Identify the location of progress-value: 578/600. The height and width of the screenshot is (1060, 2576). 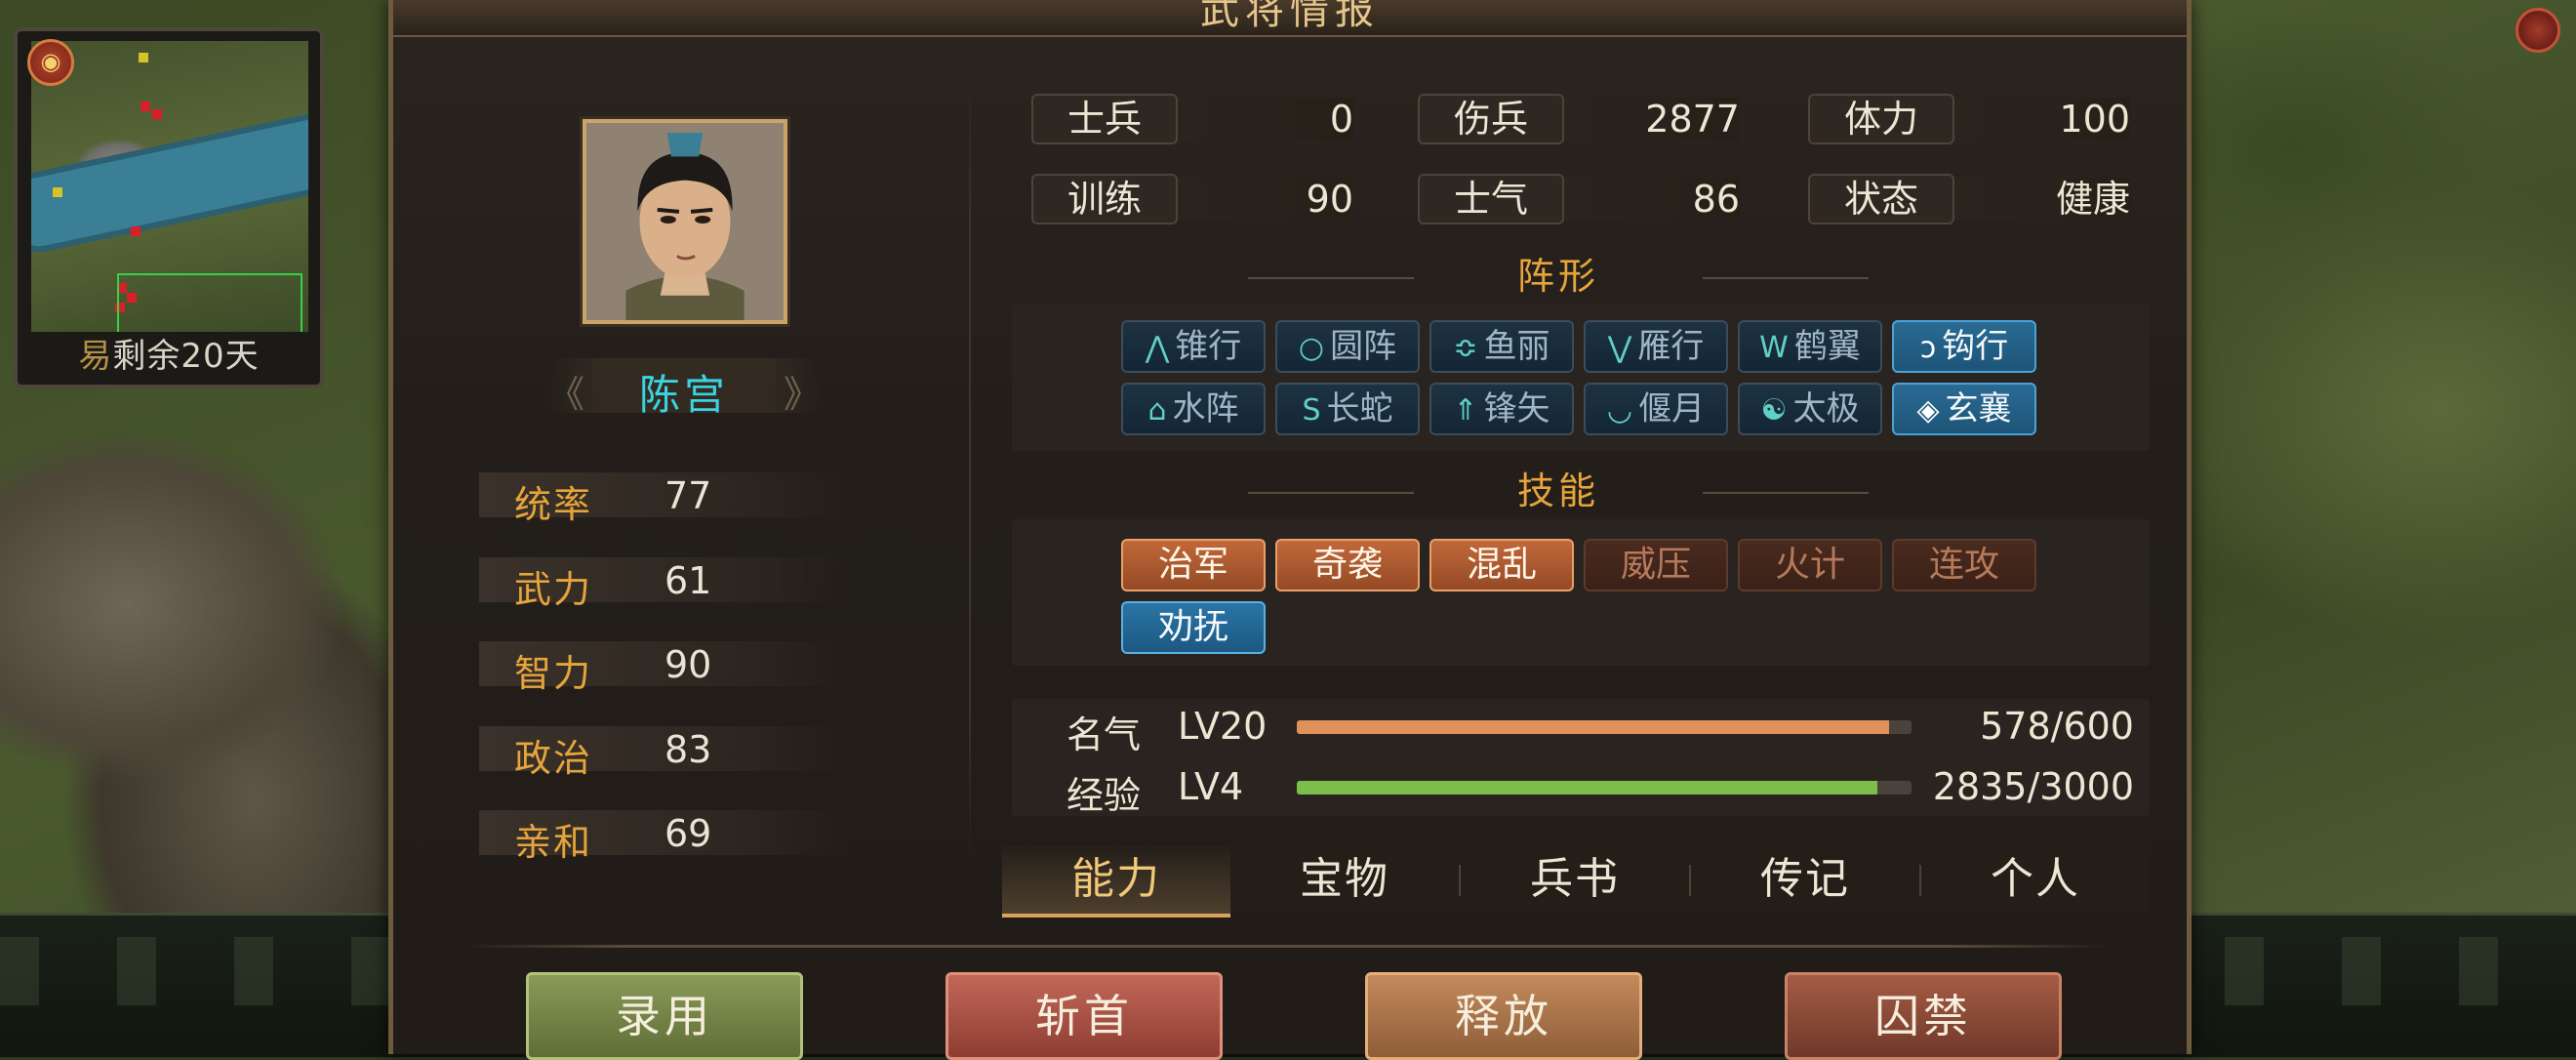
(2057, 726).